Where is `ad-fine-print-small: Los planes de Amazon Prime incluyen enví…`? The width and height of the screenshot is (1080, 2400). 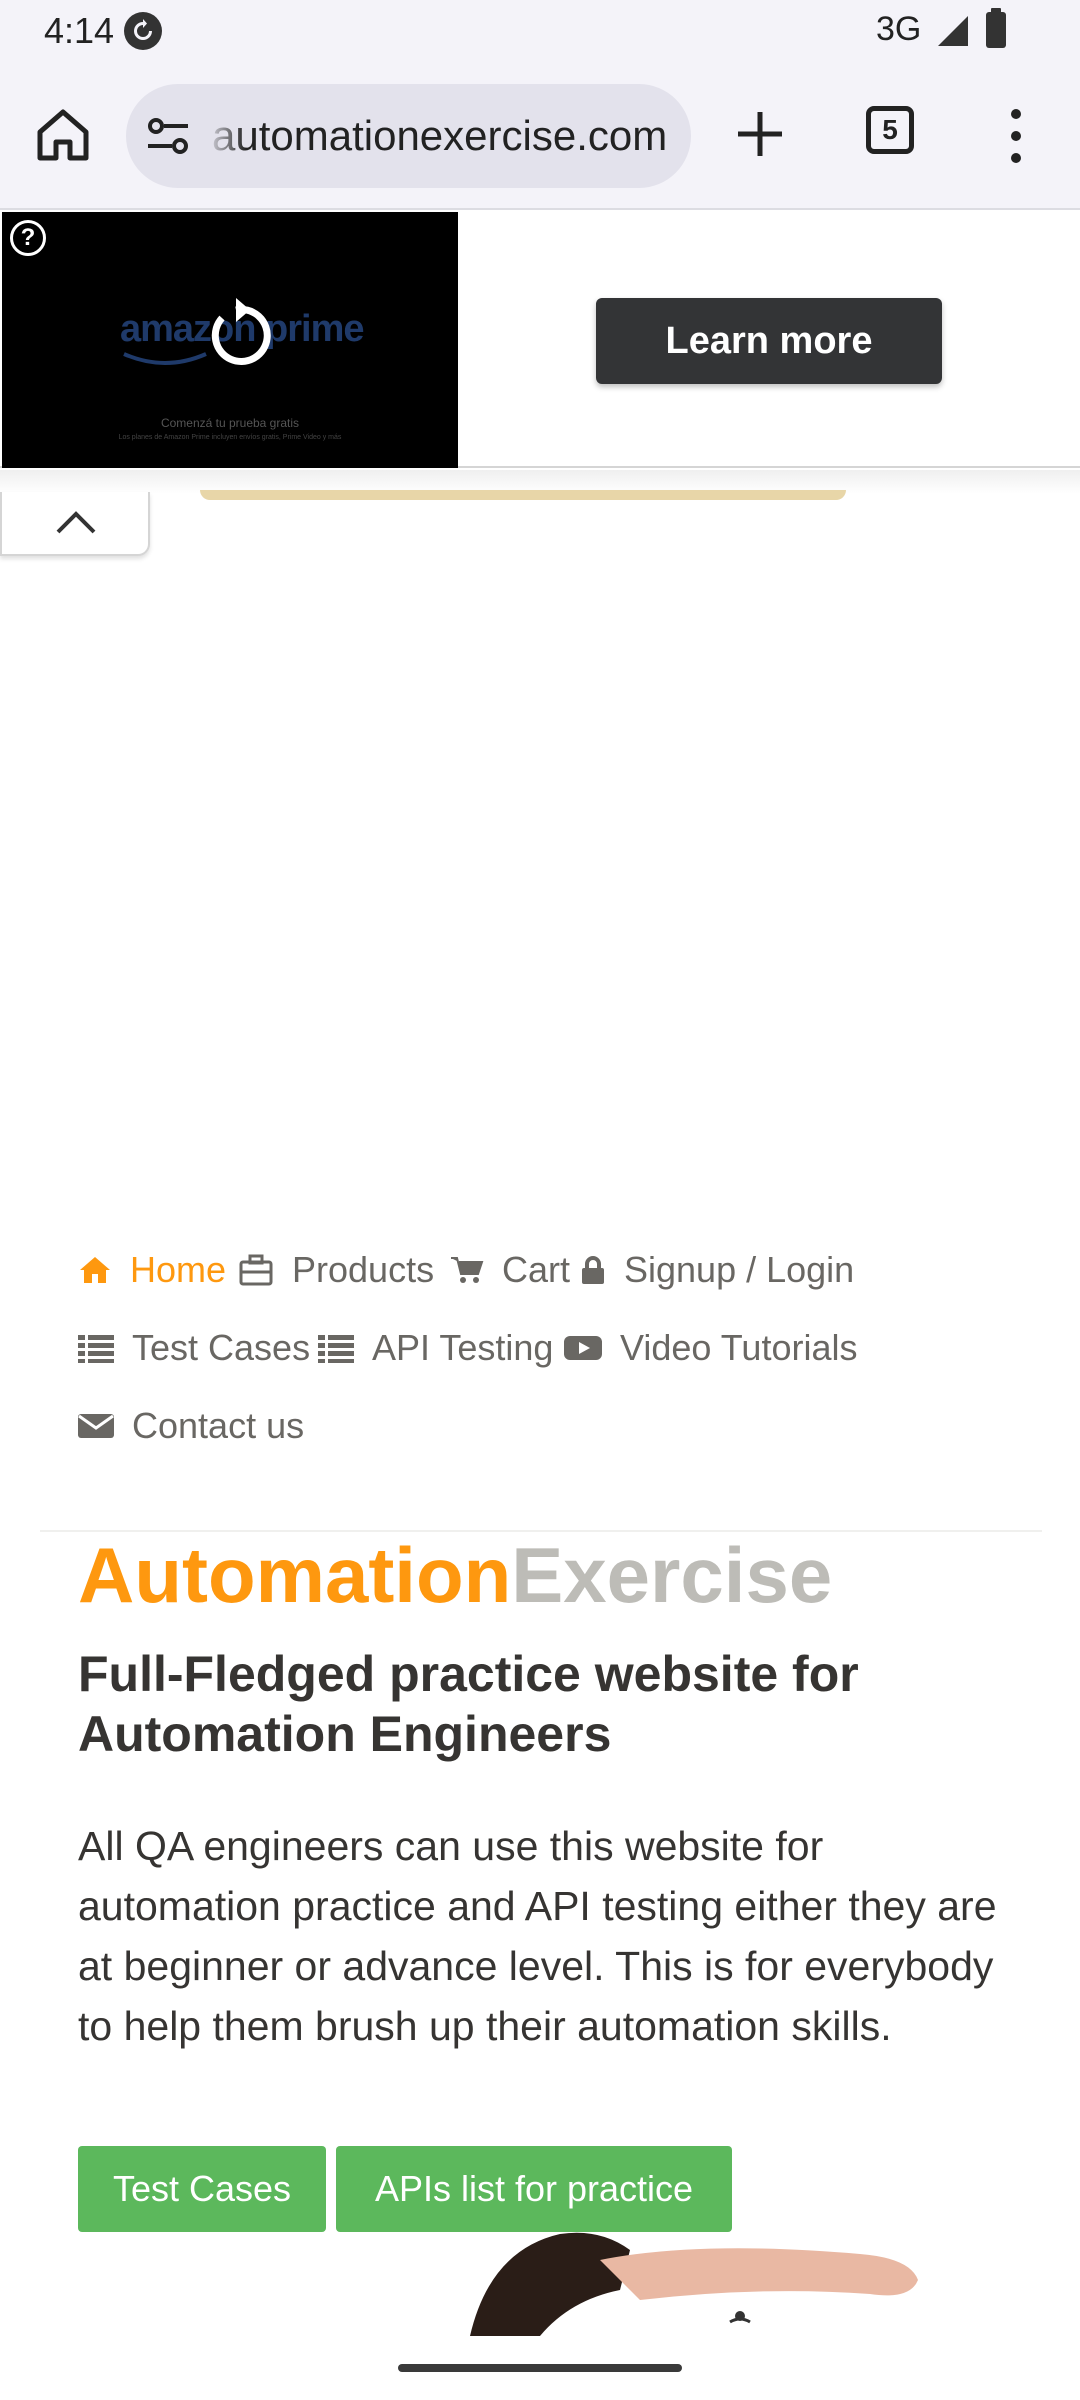 ad-fine-print-small: Los planes de Amazon Prime incluyen enví… is located at coordinates (230, 437).